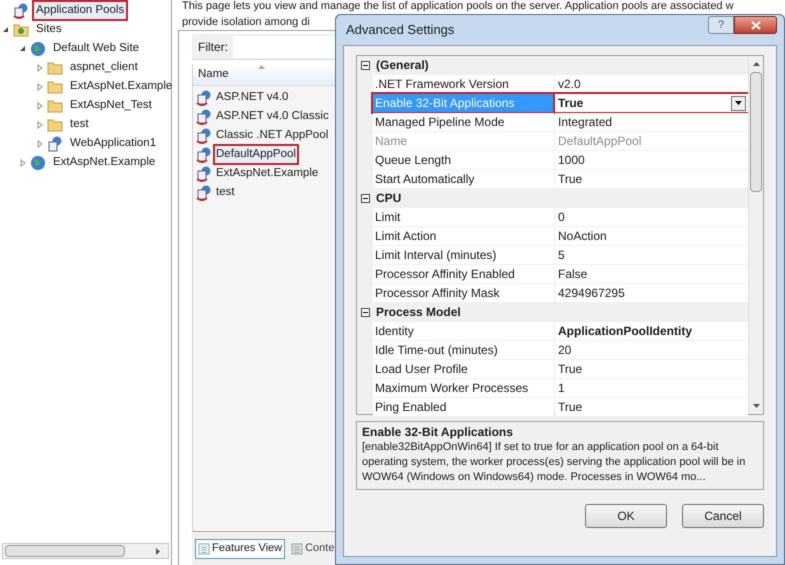  Describe the element at coordinates (651, 84) in the screenshot. I see `property-value: v2.0` at that location.